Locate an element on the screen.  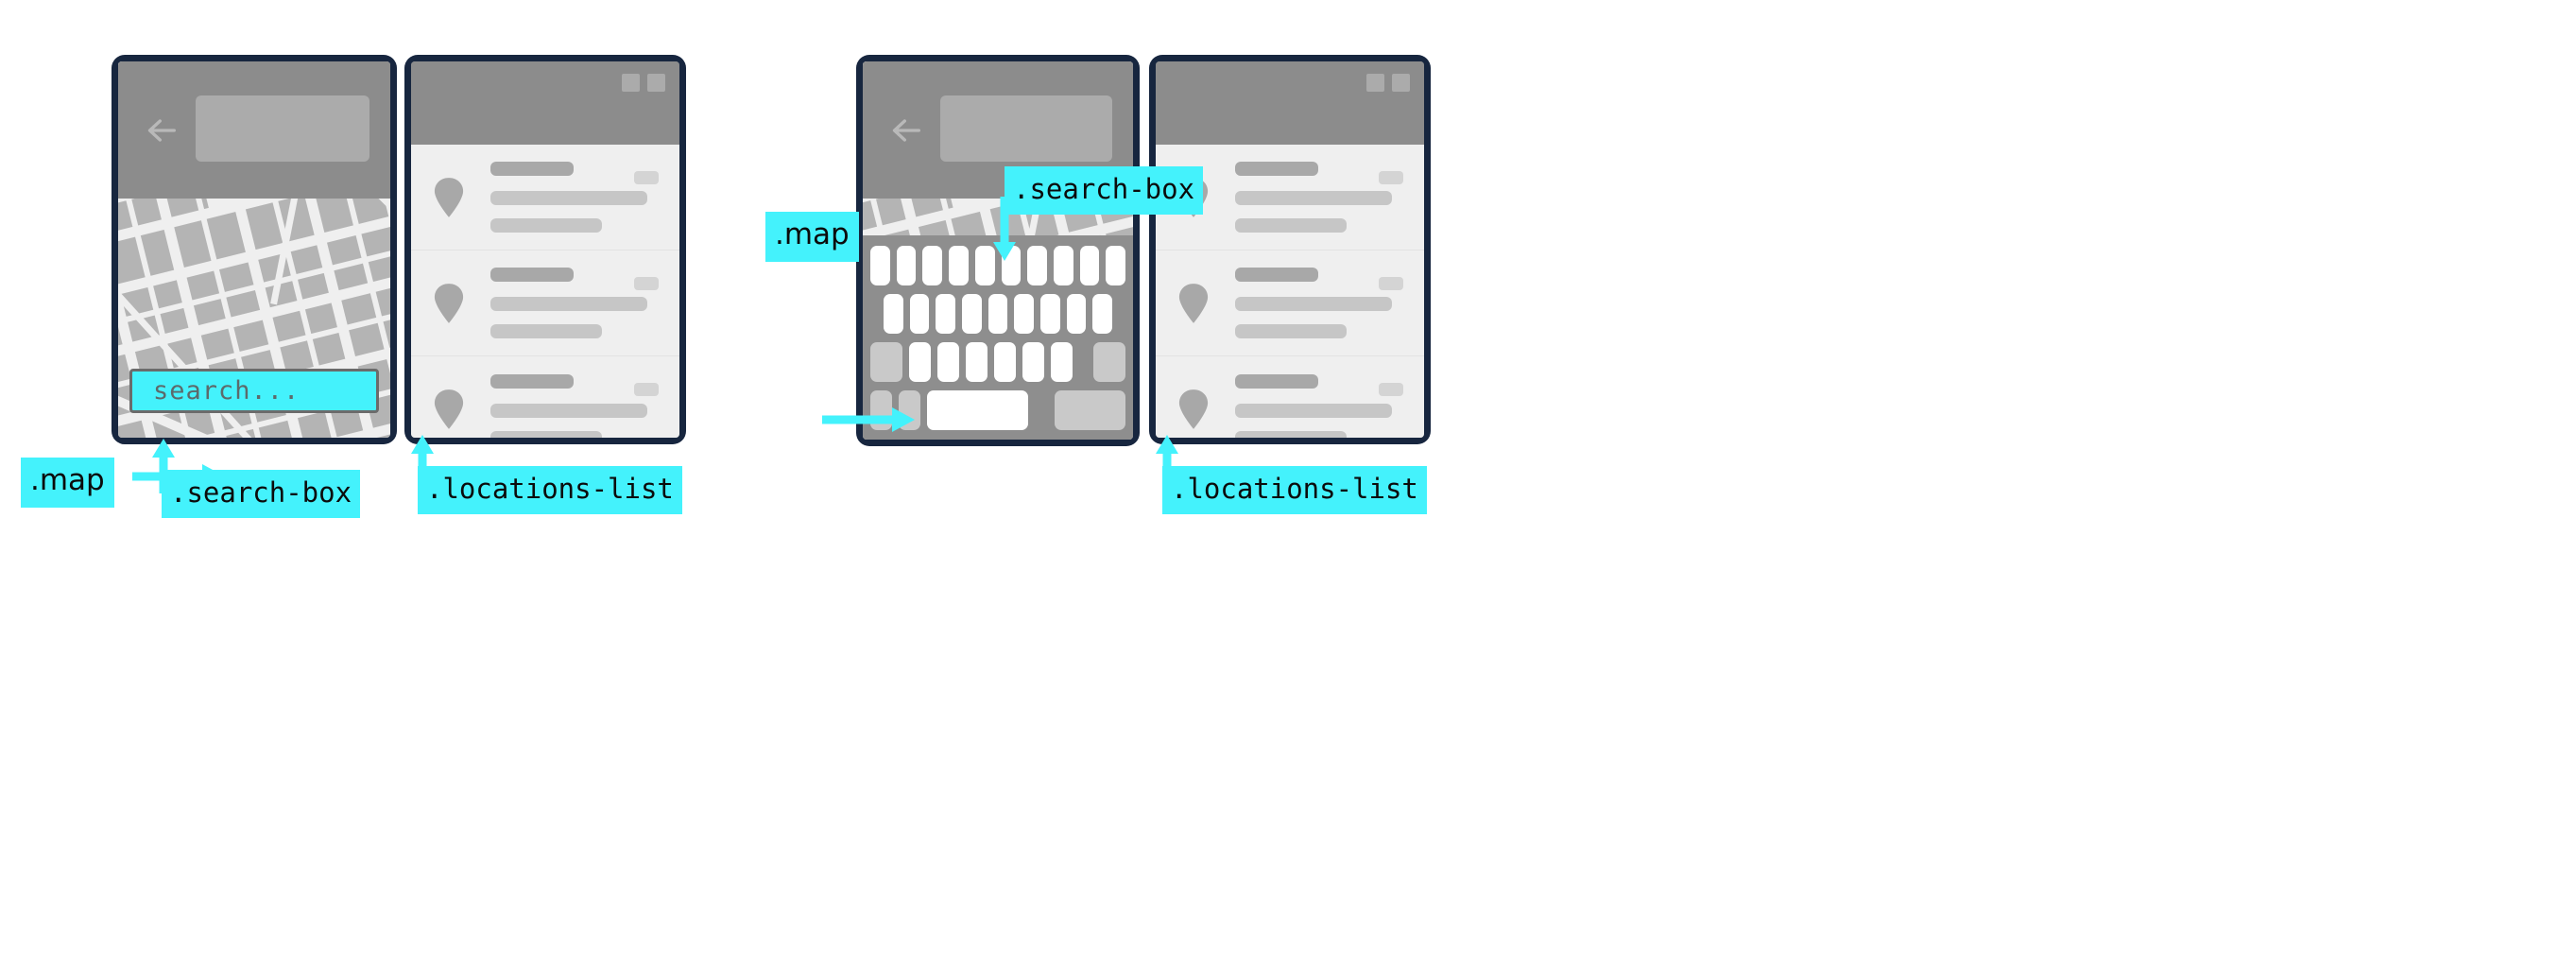
list-appbar-left is located at coordinates (545, 103).